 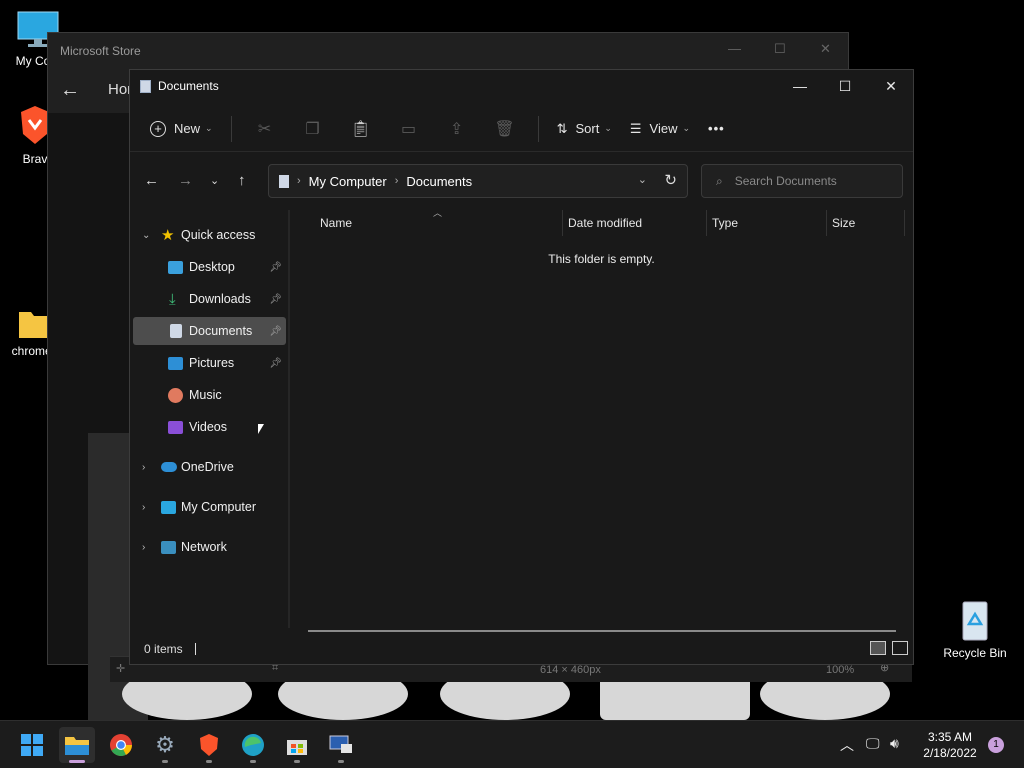 What do you see at coordinates (32, 745) in the screenshot?
I see `start-button` at bounding box center [32, 745].